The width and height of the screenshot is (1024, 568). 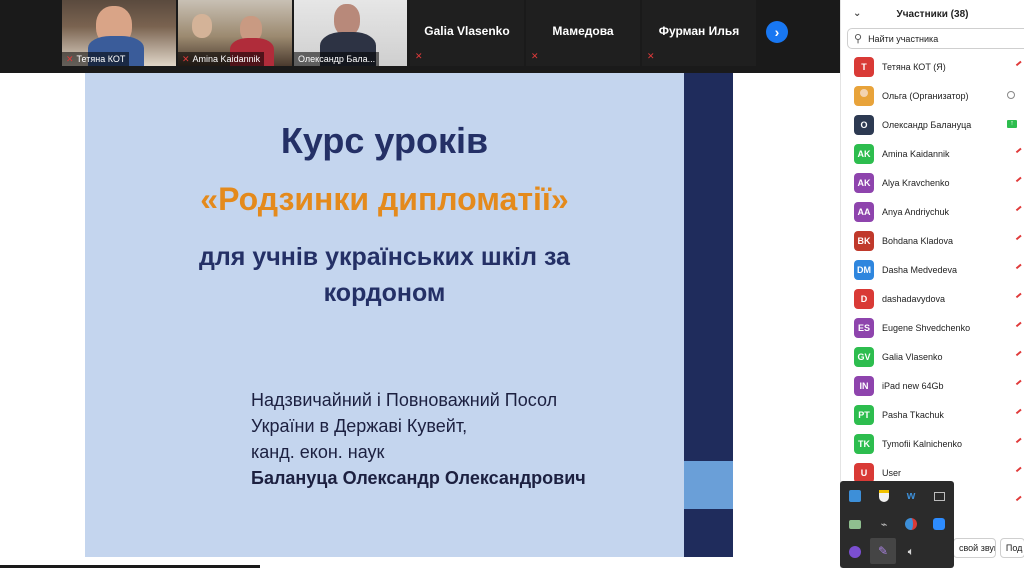 What do you see at coordinates (858, 39) in the screenshot?
I see `search-icon: ⚲` at bounding box center [858, 39].